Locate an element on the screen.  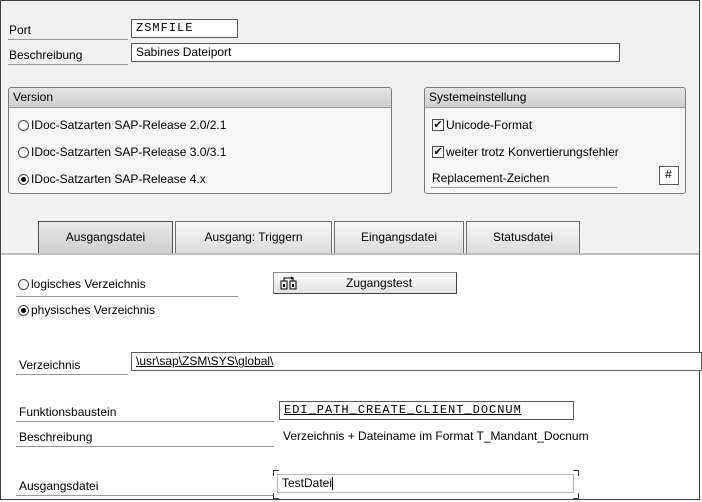
function-module-label: Funktionsbaustein is located at coordinates (68, 412).